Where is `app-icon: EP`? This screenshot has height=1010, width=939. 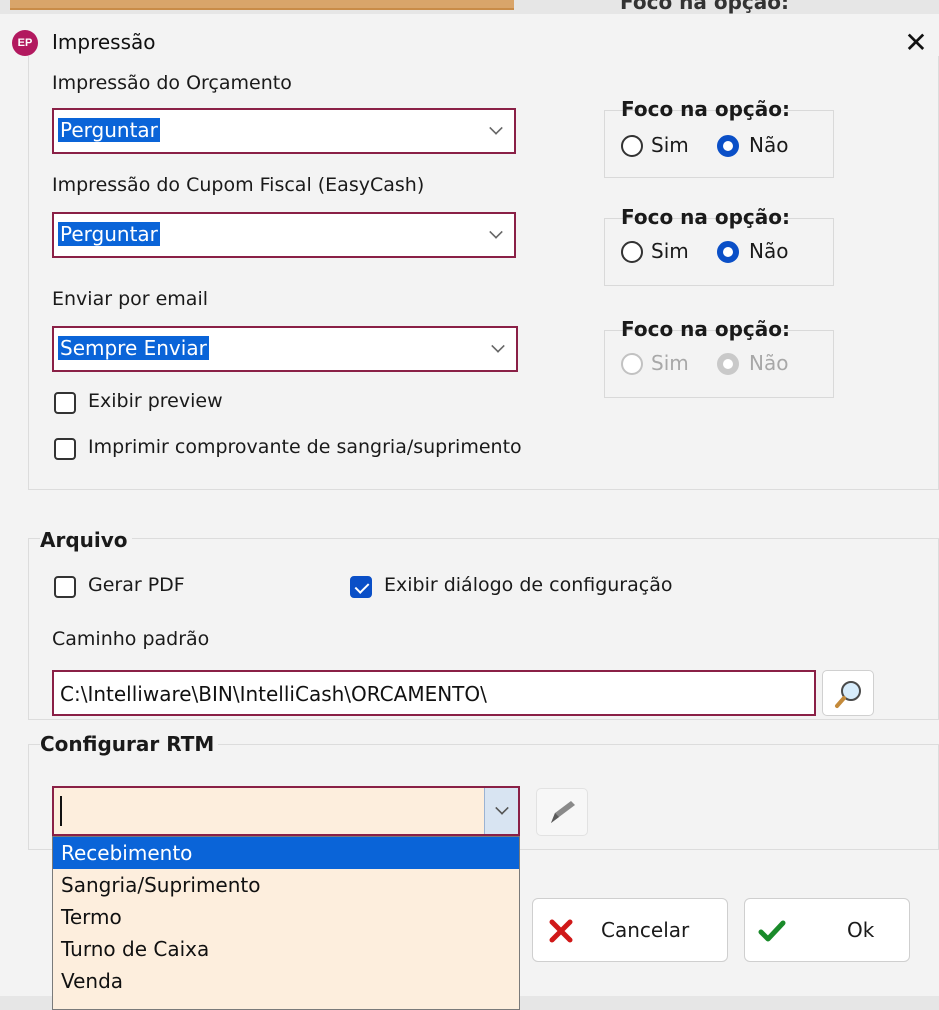 app-icon: EP is located at coordinates (25, 43).